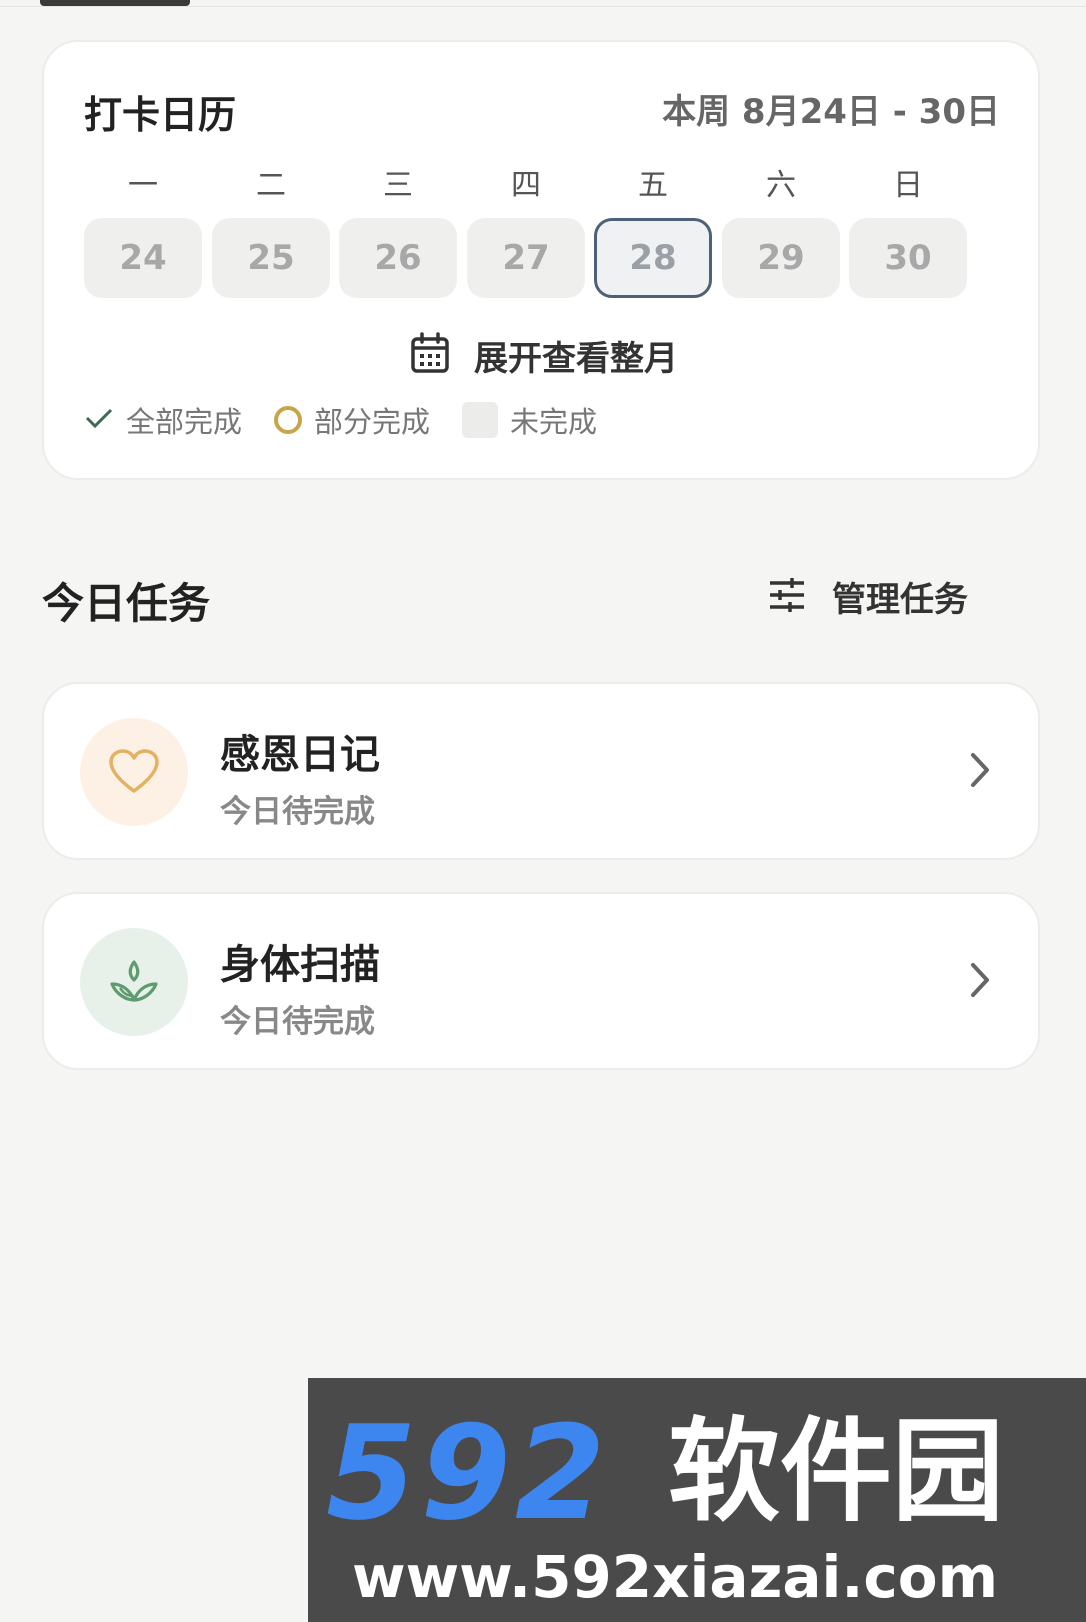 The height and width of the screenshot is (1622, 1086). I want to click on weekday-label: 六, so click(781, 185).